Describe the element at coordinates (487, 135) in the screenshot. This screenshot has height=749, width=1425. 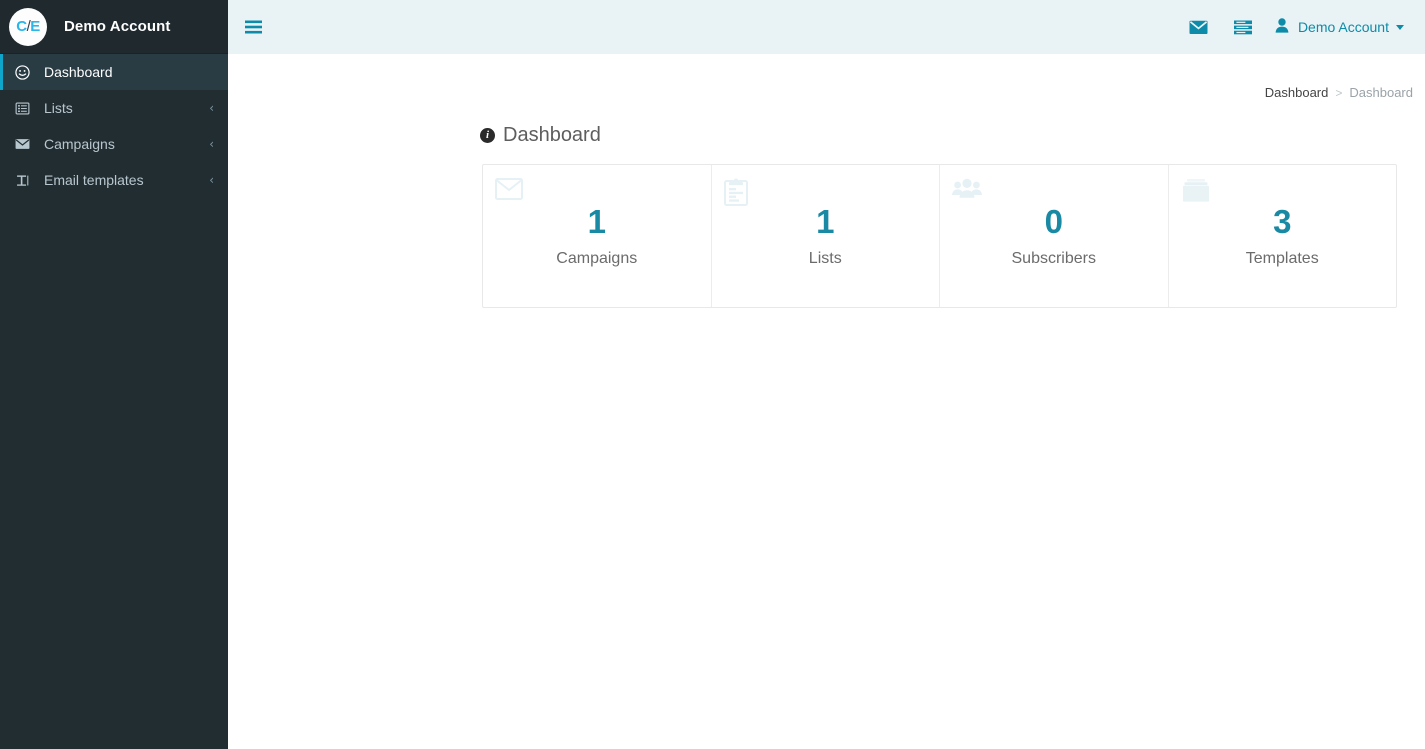
I see `info-circle-icon: i` at that location.